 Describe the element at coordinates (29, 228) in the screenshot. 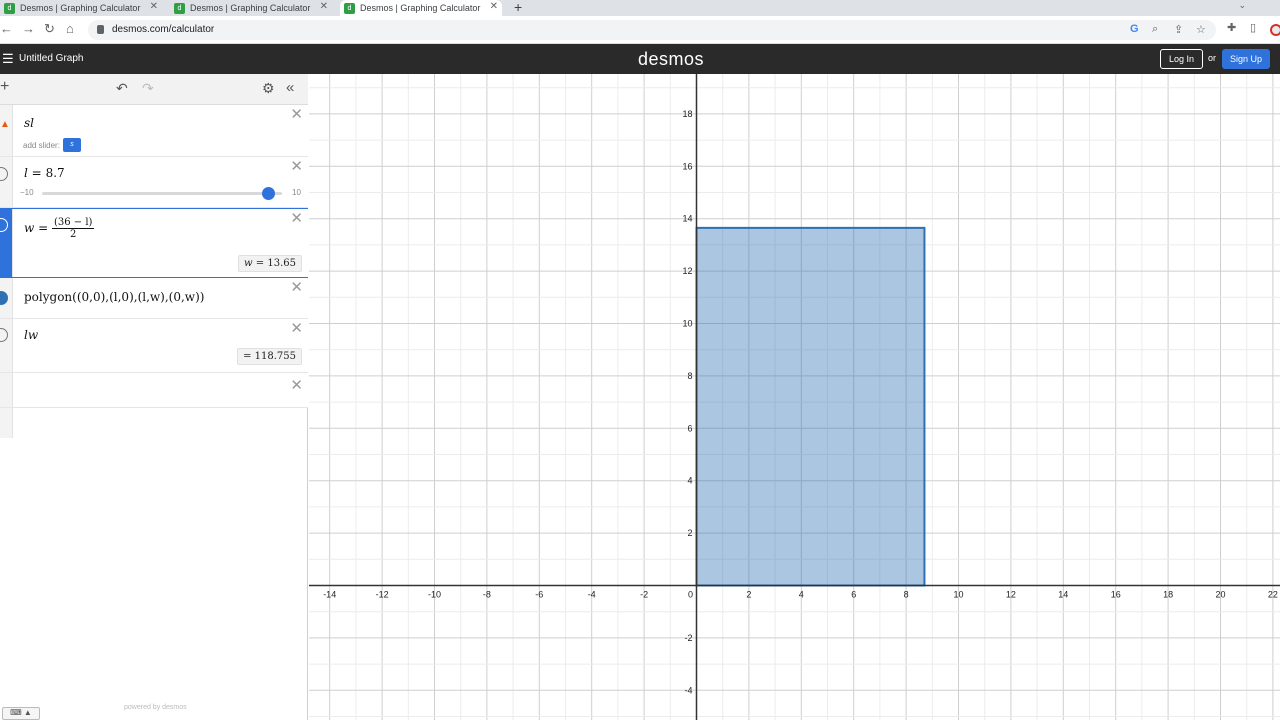

I see `variable-w: w` at that location.